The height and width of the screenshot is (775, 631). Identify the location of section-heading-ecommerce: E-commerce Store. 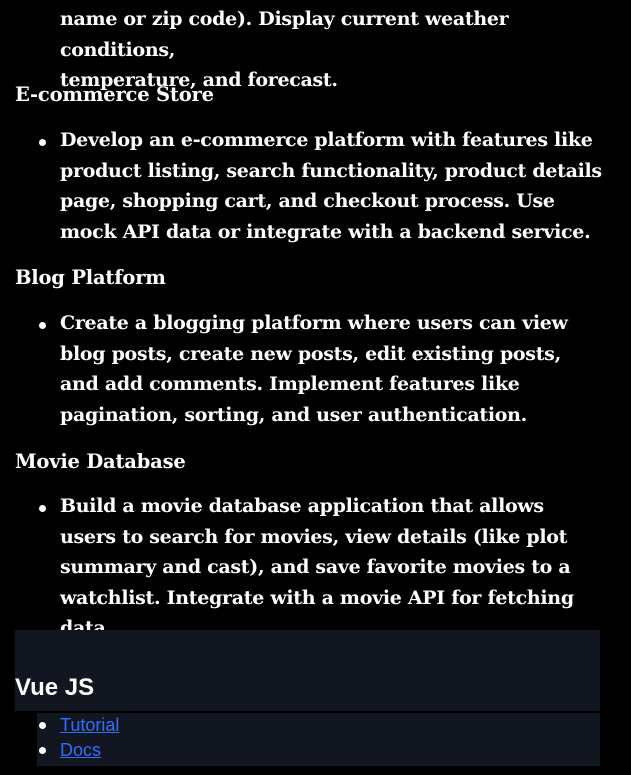
(114, 94).